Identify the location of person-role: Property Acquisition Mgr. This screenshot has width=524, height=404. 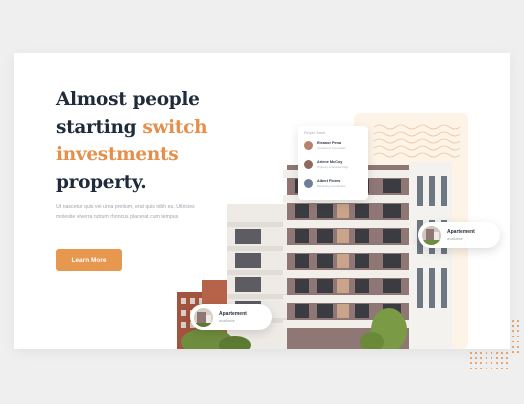
(333, 167).